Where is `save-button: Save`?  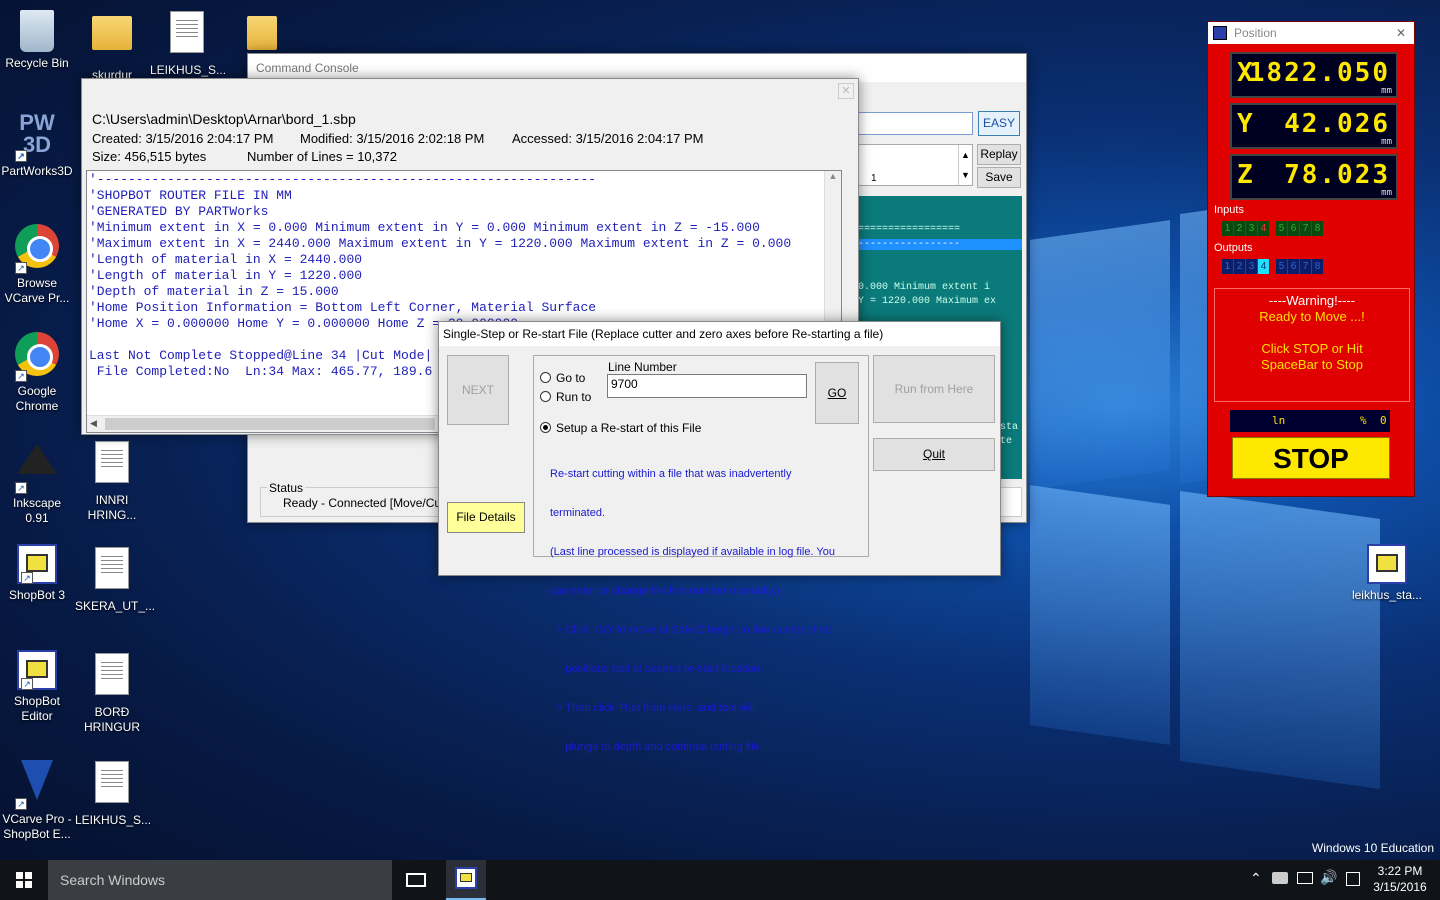 save-button: Save is located at coordinates (999, 177).